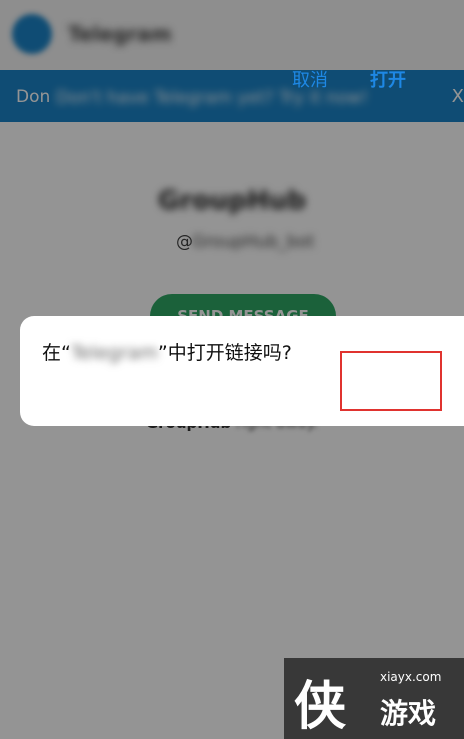  Describe the element at coordinates (310, 79) in the screenshot. I see `cancel-button: 取消` at that location.